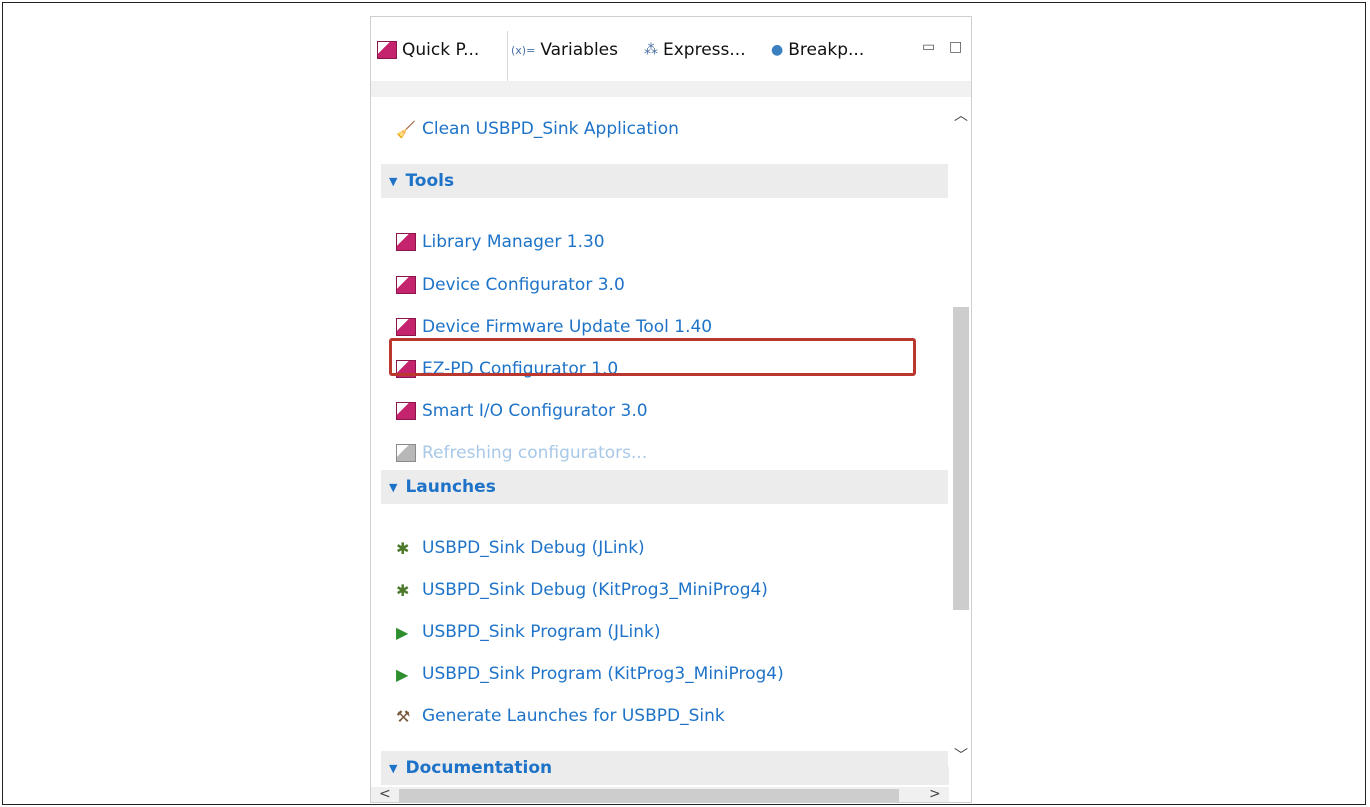 Image resolution: width=1370 pixels, height=807 pixels. What do you see at coordinates (595, 590) in the screenshot?
I see `item-label: USBPD_Sink Debug (KitProg3_MiniProg4)` at bounding box center [595, 590].